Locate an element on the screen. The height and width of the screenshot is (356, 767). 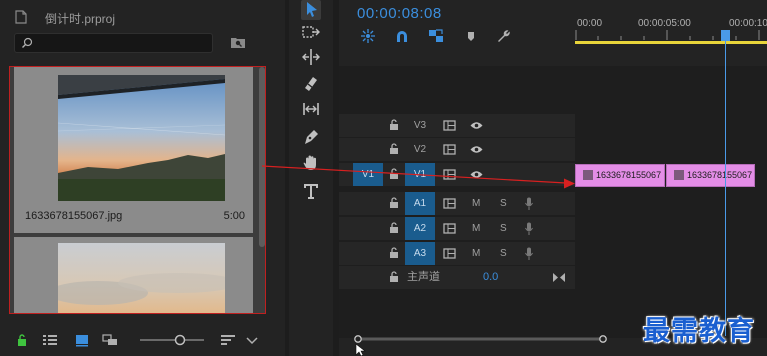
razor-icon is located at coordinates (311, 84).